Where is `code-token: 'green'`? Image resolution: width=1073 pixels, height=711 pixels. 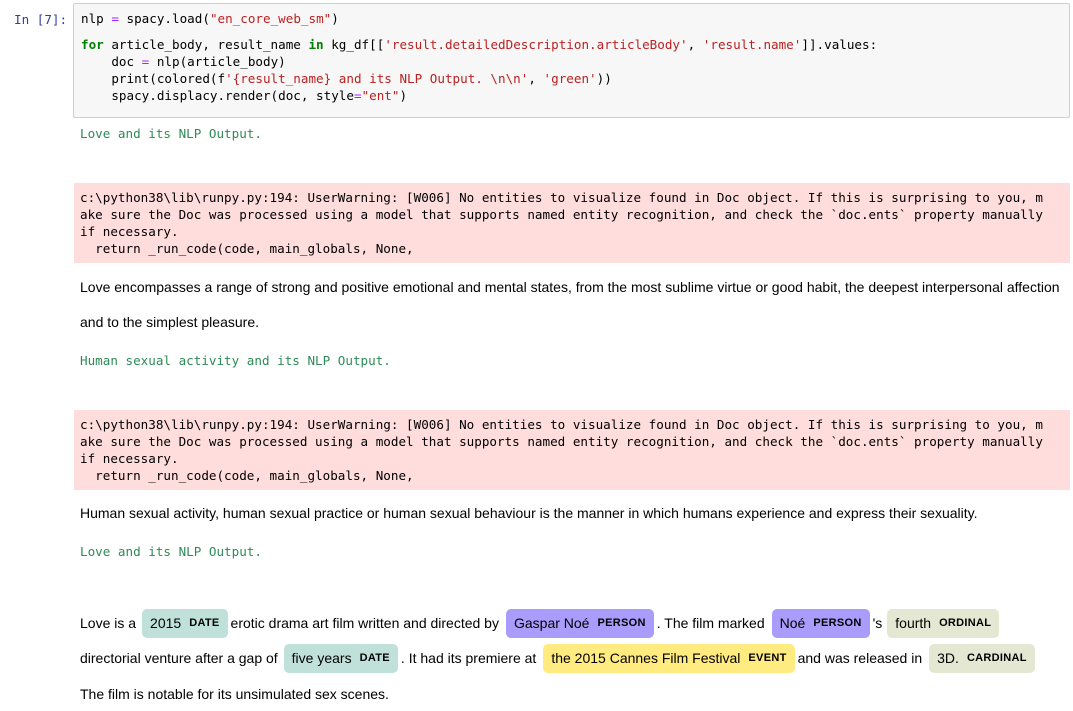
code-token: 'green' is located at coordinates (570, 78).